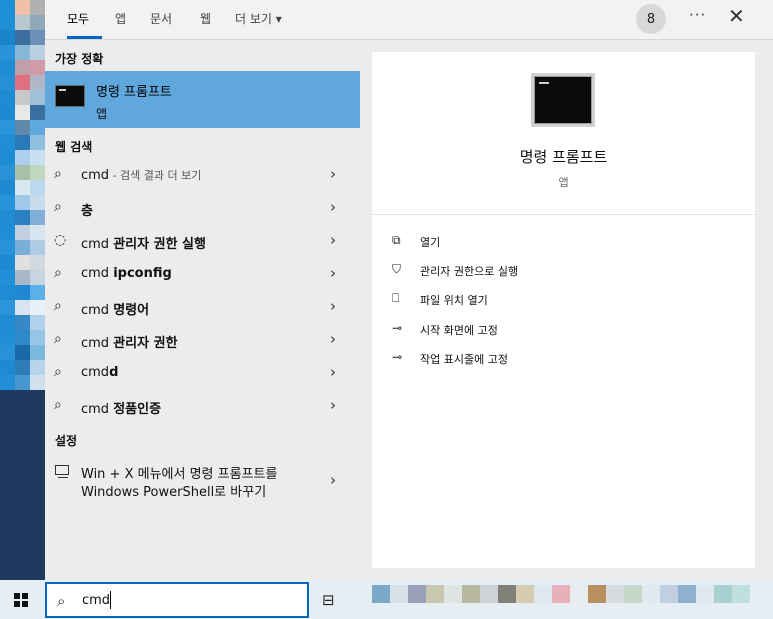  I want to click on settings-result-line1: Win + X 메뉴에서 명령 프롬프트를, so click(179, 474).